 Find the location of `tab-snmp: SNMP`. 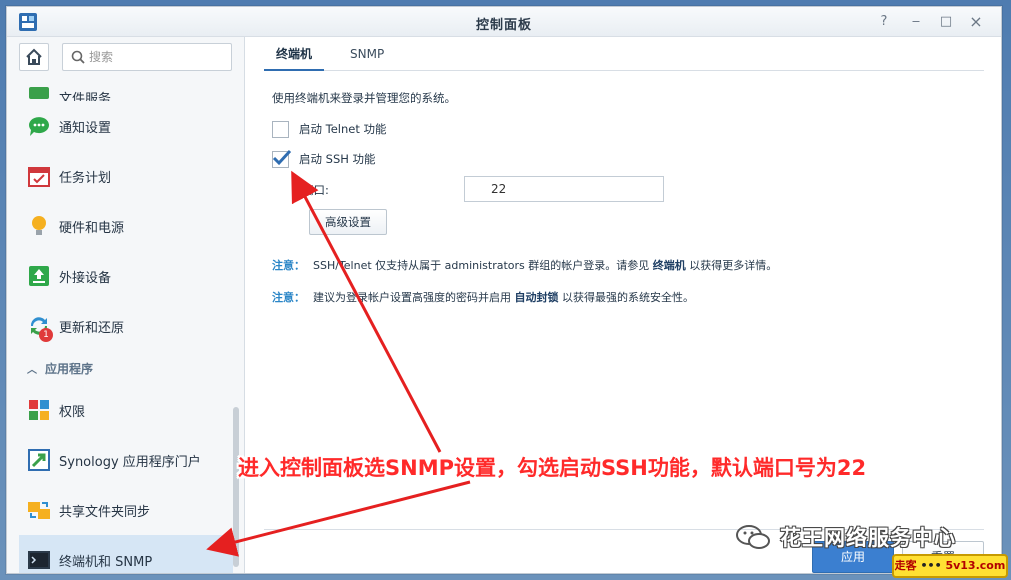

tab-snmp: SNMP is located at coordinates (367, 54).